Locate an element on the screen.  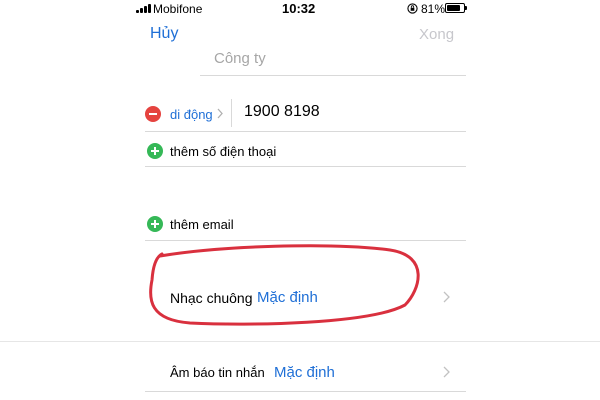
annotation-circle is located at coordinates (284, 285).